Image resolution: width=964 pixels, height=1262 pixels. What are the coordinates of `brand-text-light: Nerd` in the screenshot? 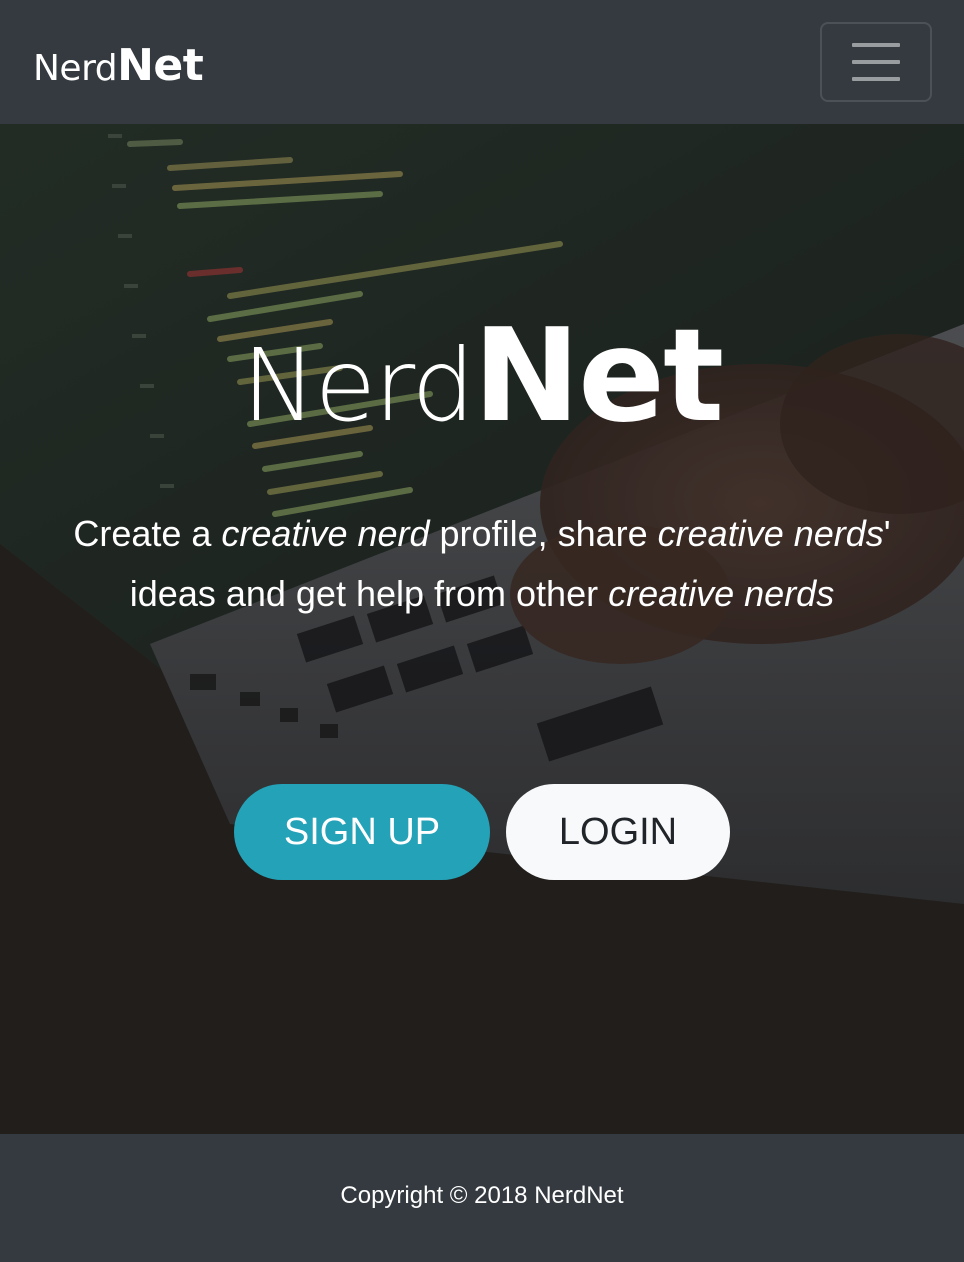 It's located at (75, 68).